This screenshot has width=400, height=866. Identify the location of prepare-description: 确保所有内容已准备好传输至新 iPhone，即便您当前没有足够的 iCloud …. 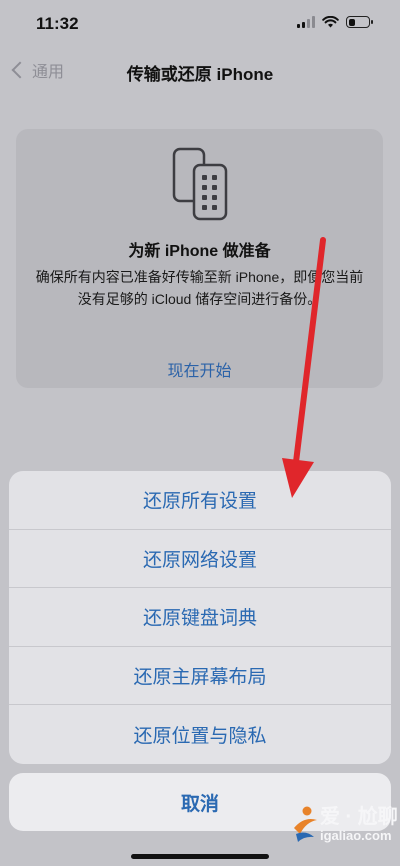
(199, 288).